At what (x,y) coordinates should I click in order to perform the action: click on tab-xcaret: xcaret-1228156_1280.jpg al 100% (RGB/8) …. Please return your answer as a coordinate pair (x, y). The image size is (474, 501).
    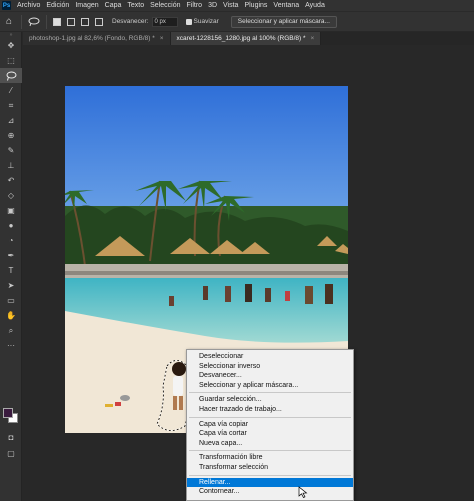
    Looking at the image, I should click on (246, 38).